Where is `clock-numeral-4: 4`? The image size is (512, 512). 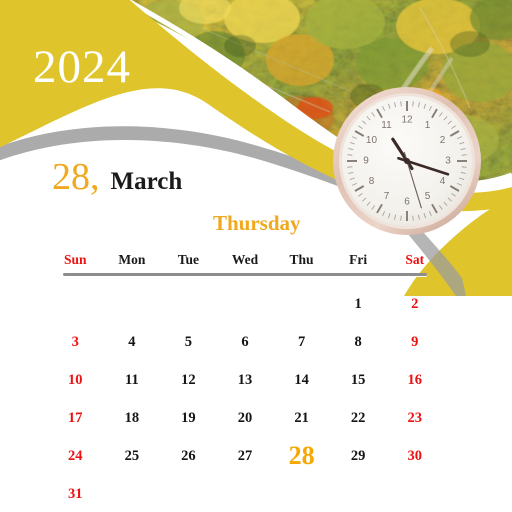 clock-numeral-4: 4 is located at coordinates (443, 181).